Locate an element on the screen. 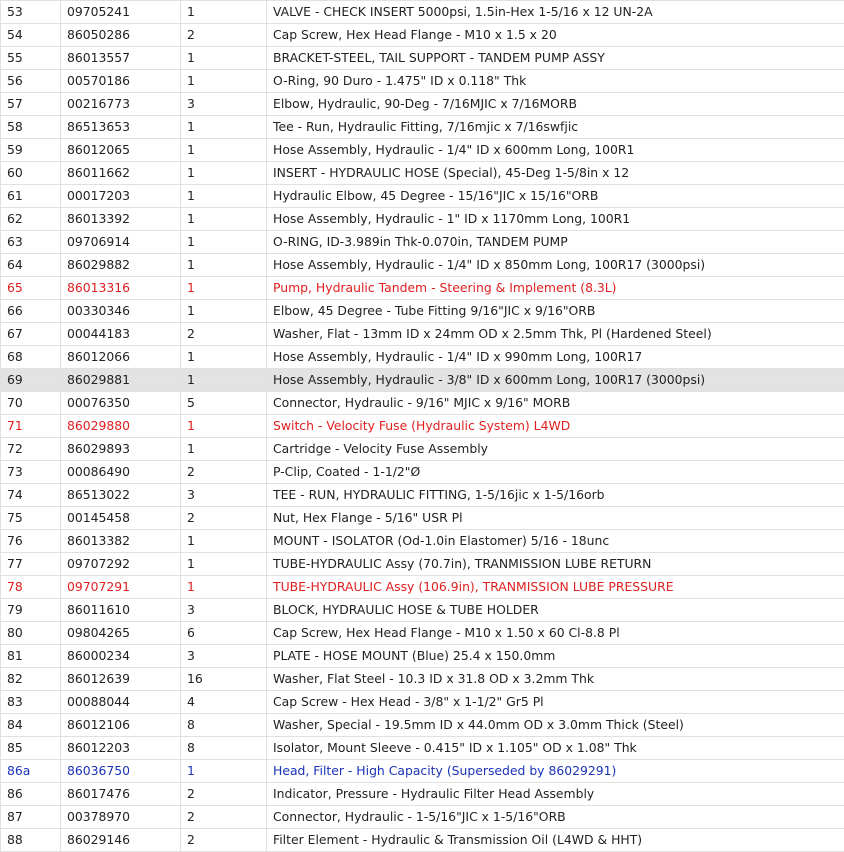 This screenshot has height=852, width=844. part-number-cell: 86029146 is located at coordinates (121, 840).